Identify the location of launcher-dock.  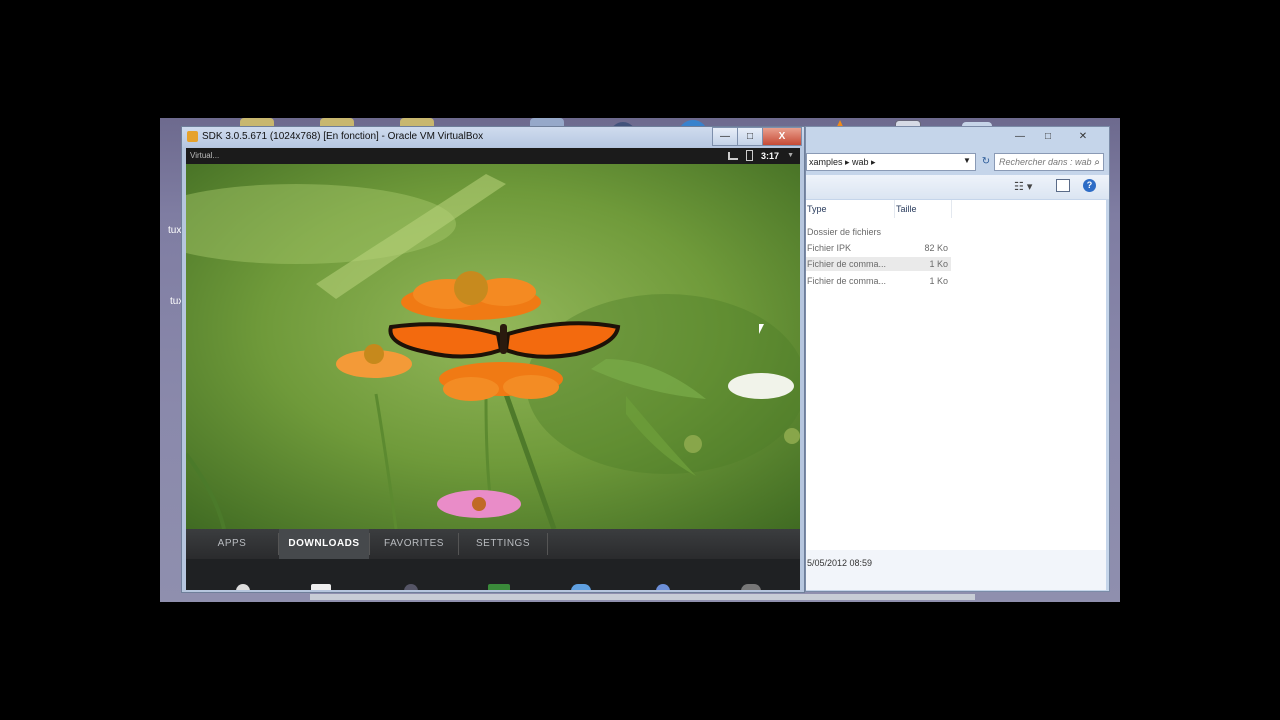
(493, 574).